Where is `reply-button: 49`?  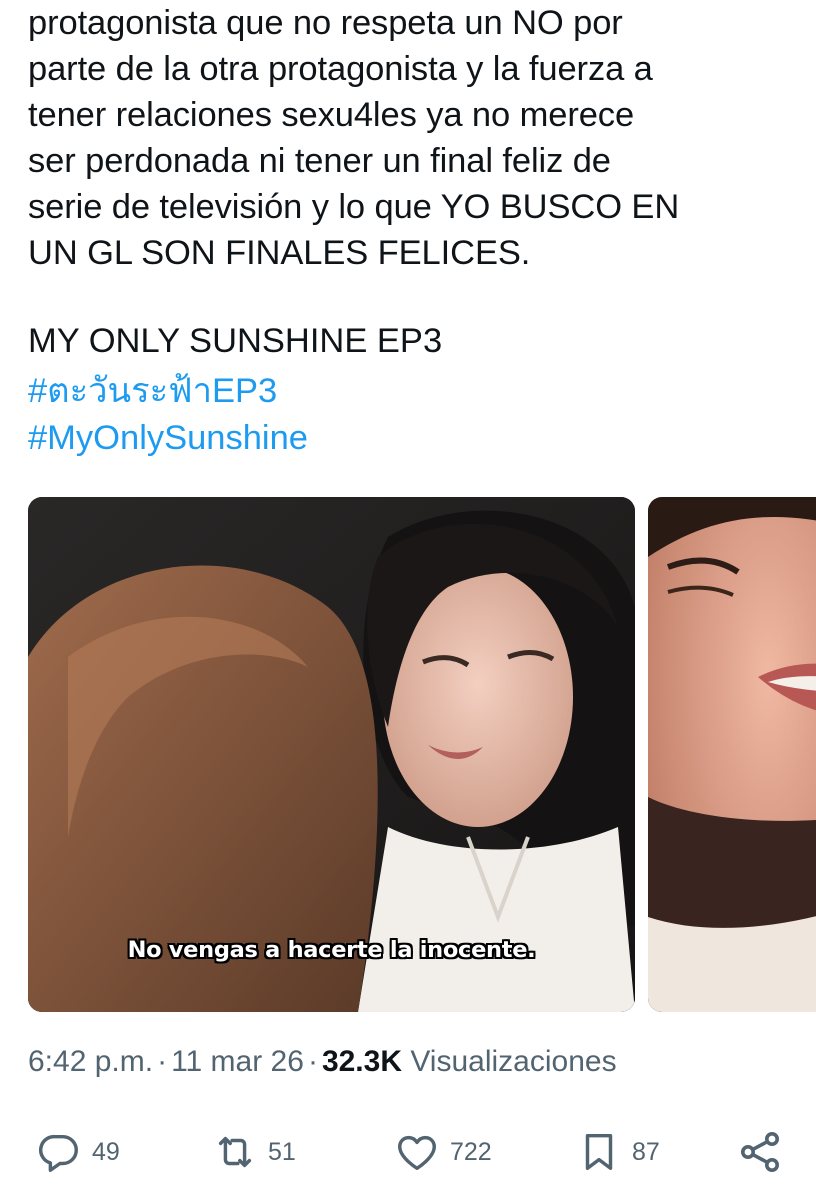
reply-button: 49 is located at coordinates (78, 1152).